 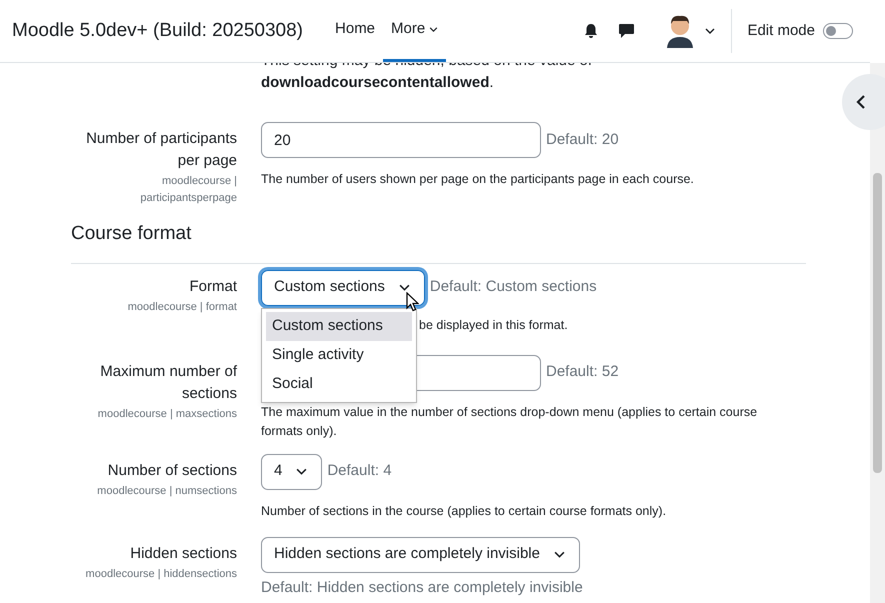 I want to click on setting-id: moodlecourse | numsections, so click(x=166, y=491).